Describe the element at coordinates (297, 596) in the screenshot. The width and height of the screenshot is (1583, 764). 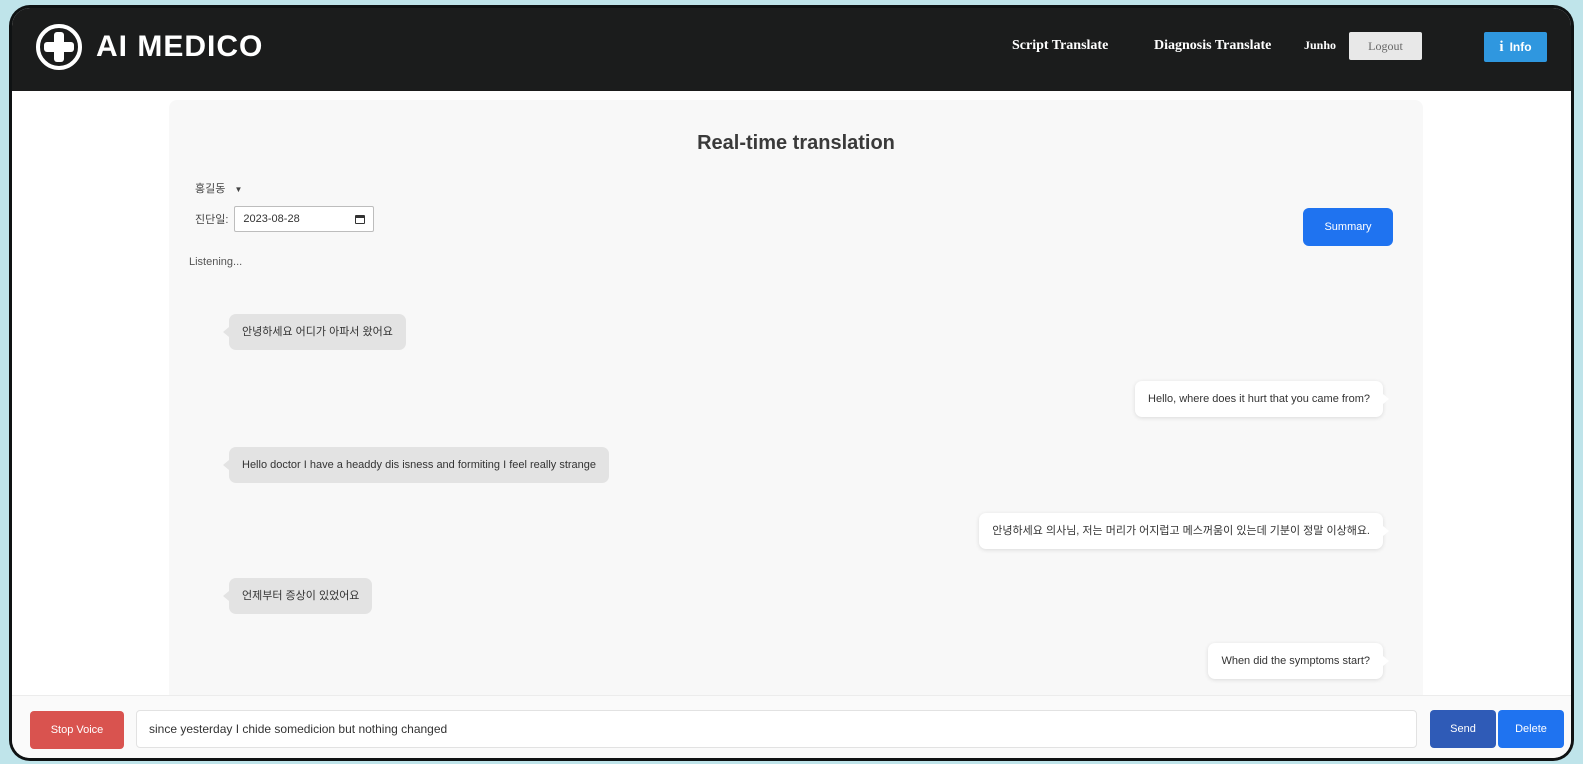
I see `chat-bubble-patient: 언제부터 증상이 있었어요` at that location.